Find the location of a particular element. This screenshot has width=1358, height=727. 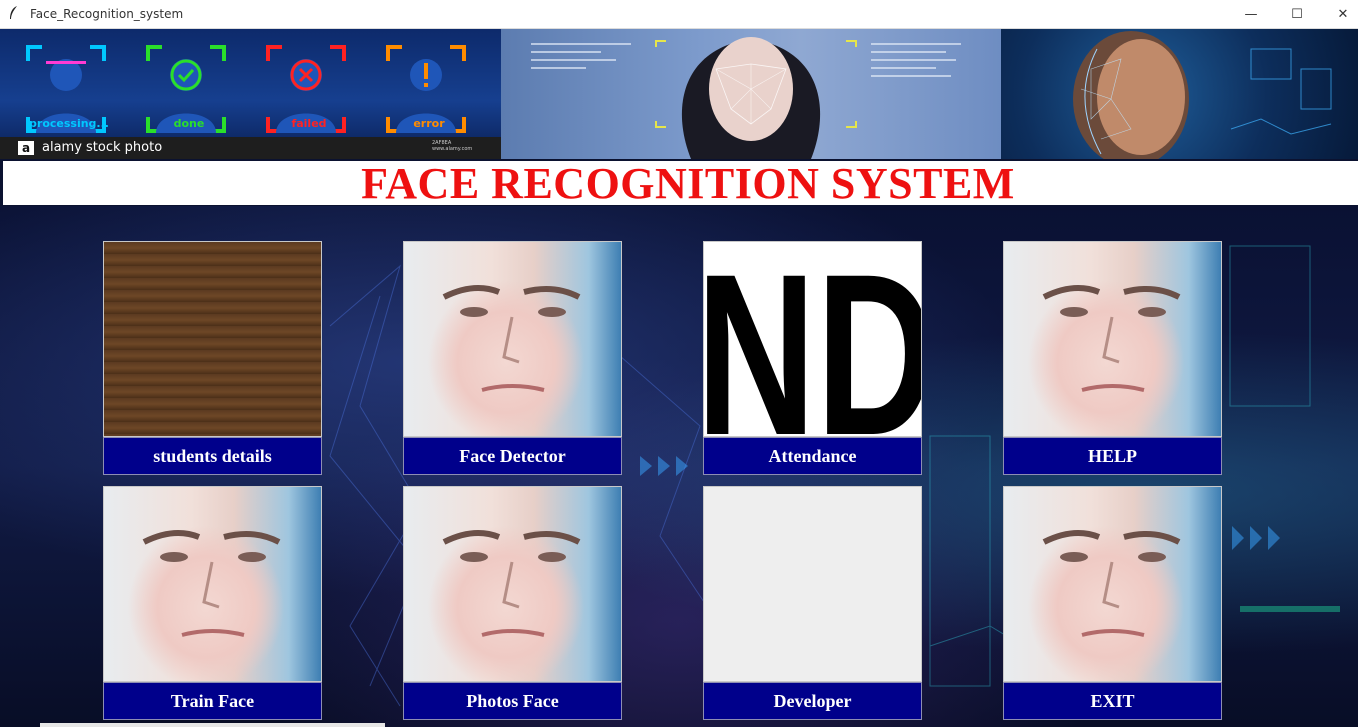

tile-photos-face: Photos Face is located at coordinates (512, 603).